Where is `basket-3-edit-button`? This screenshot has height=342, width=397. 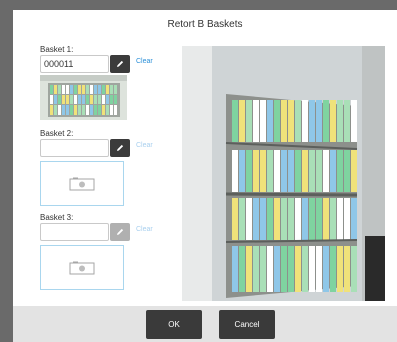 basket-3-edit-button is located at coordinates (120, 232).